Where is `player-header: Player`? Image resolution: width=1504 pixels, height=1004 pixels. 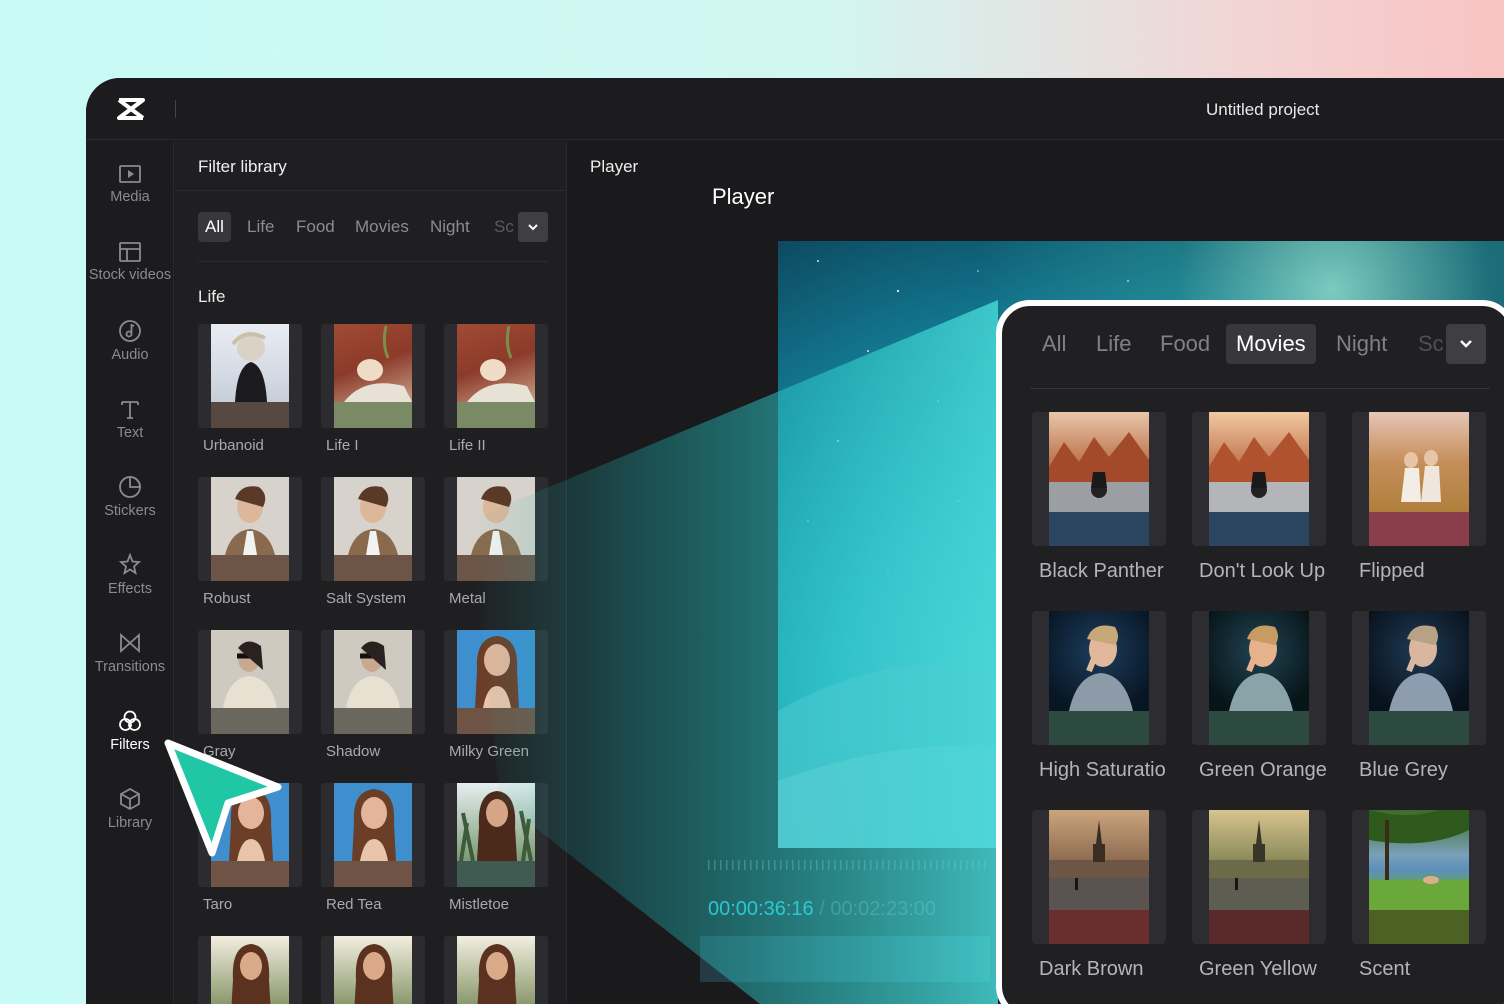 player-header: Player is located at coordinates (614, 166).